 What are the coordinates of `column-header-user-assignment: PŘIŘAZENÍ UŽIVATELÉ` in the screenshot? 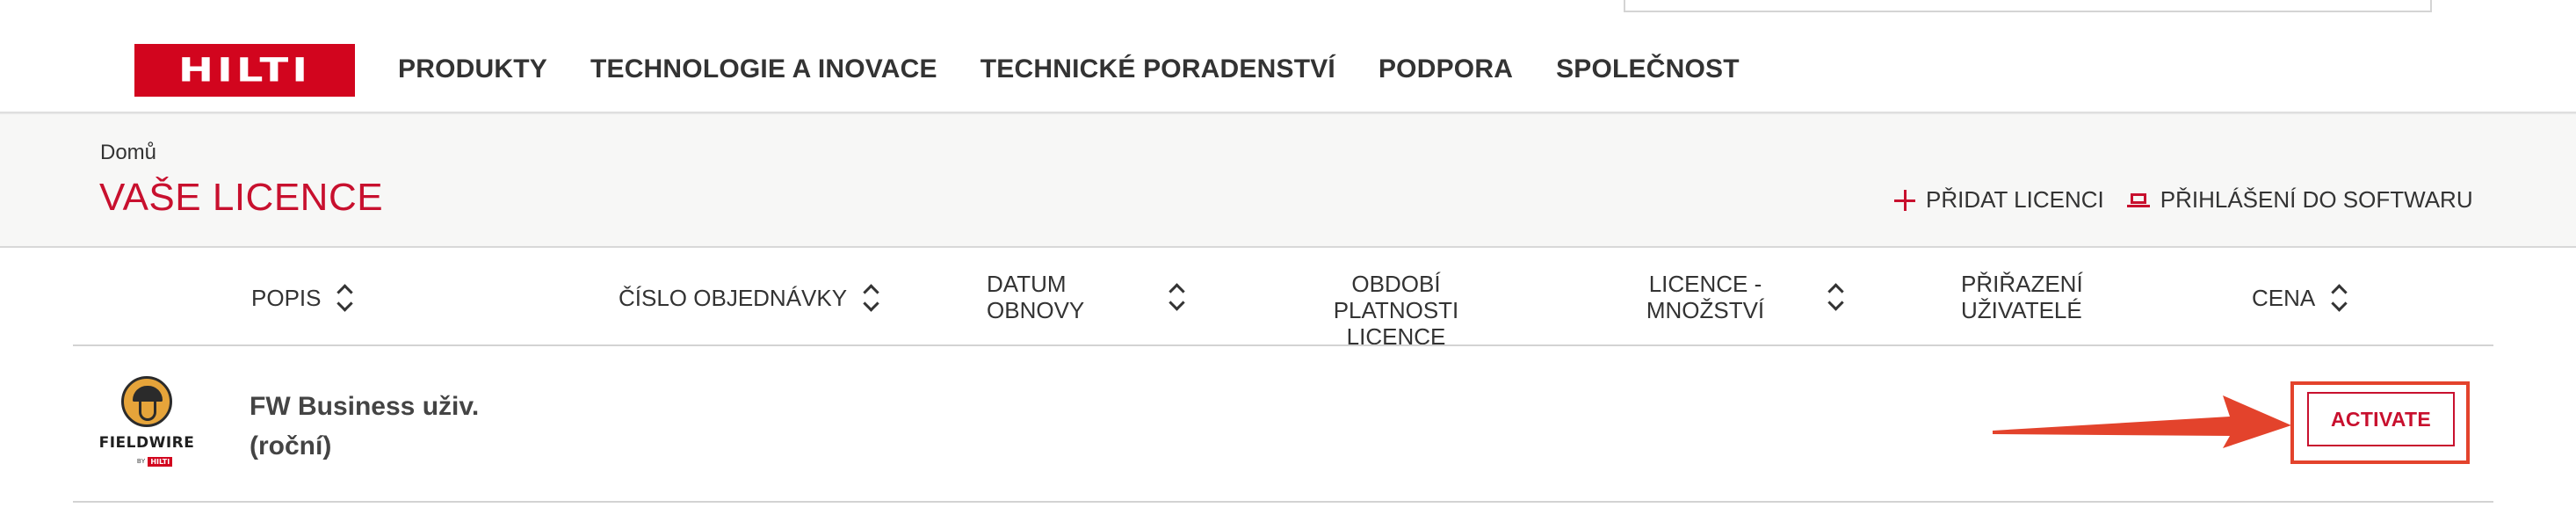 It's located at (2022, 297).